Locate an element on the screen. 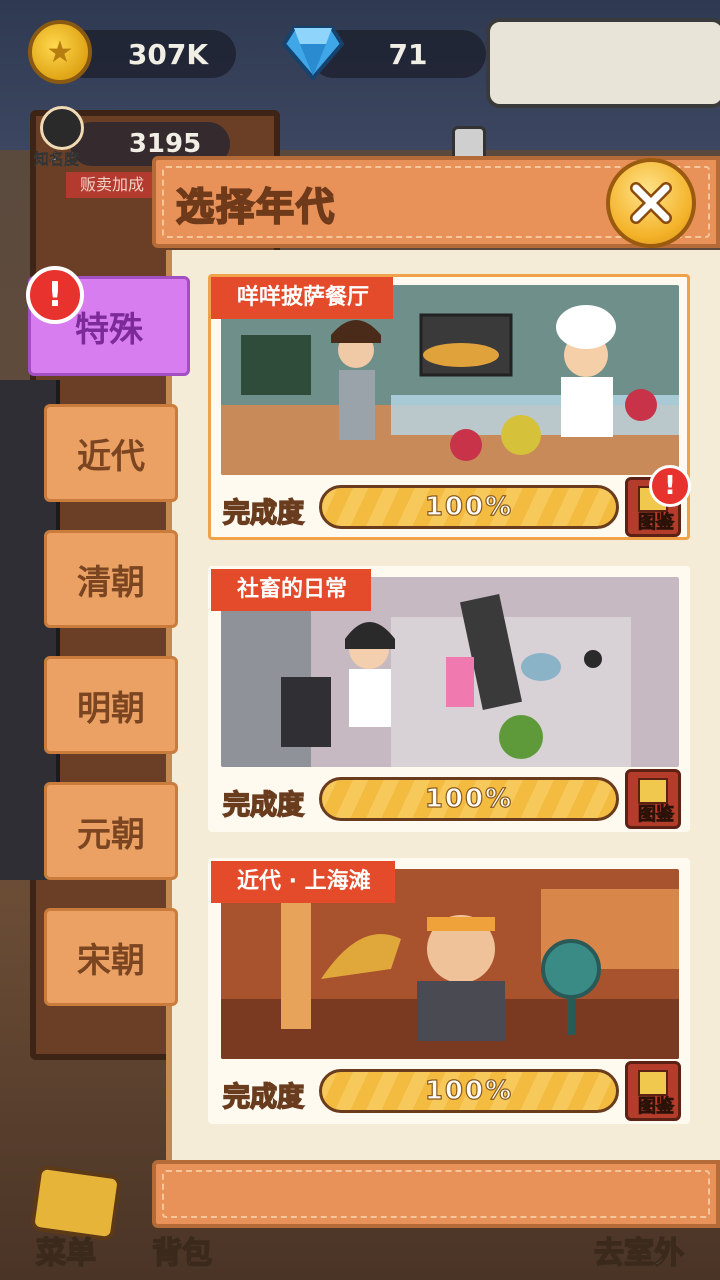 The height and width of the screenshot is (1280, 720). tab-yuan: 元朝 is located at coordinates (111, 831).